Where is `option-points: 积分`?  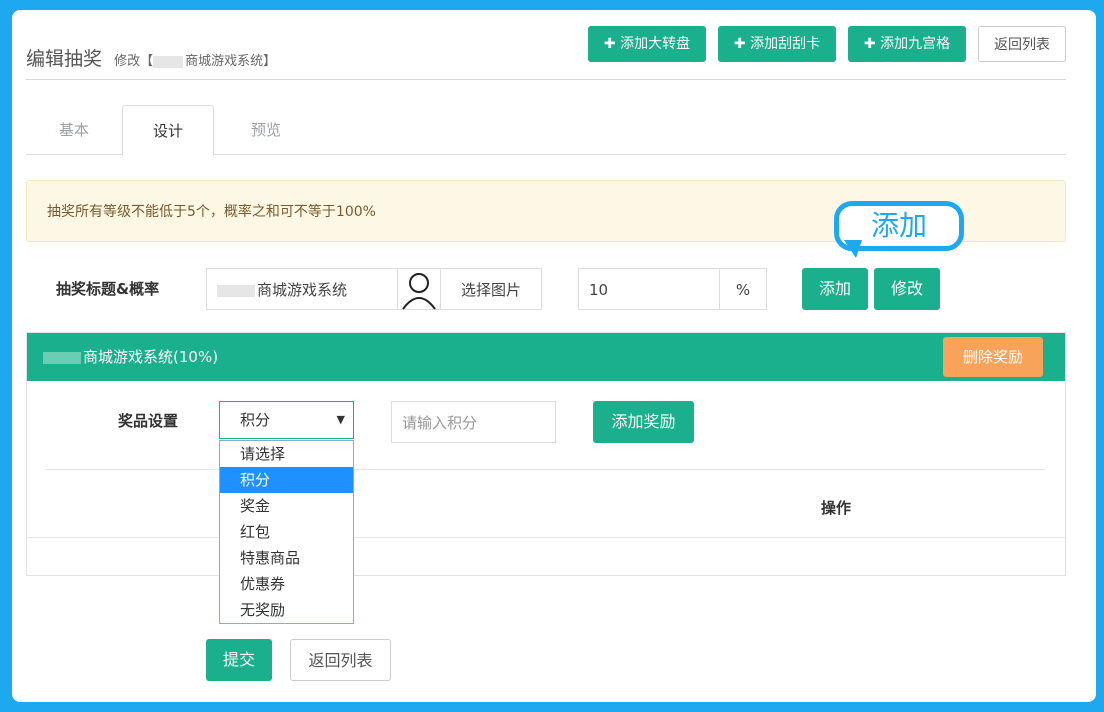
option-points: 积分 is located at coordinates (286, 480).